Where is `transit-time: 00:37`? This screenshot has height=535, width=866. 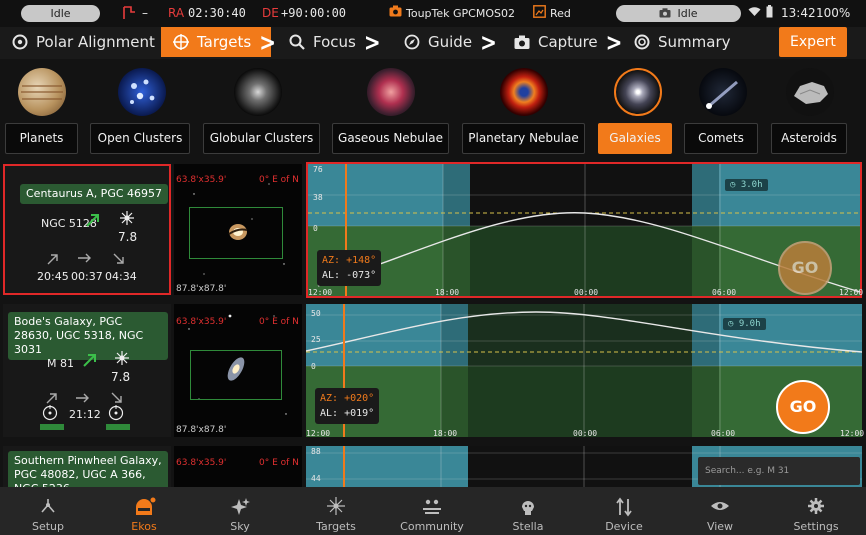 transit-time: 00:37 is located at coordinates (87, 276).